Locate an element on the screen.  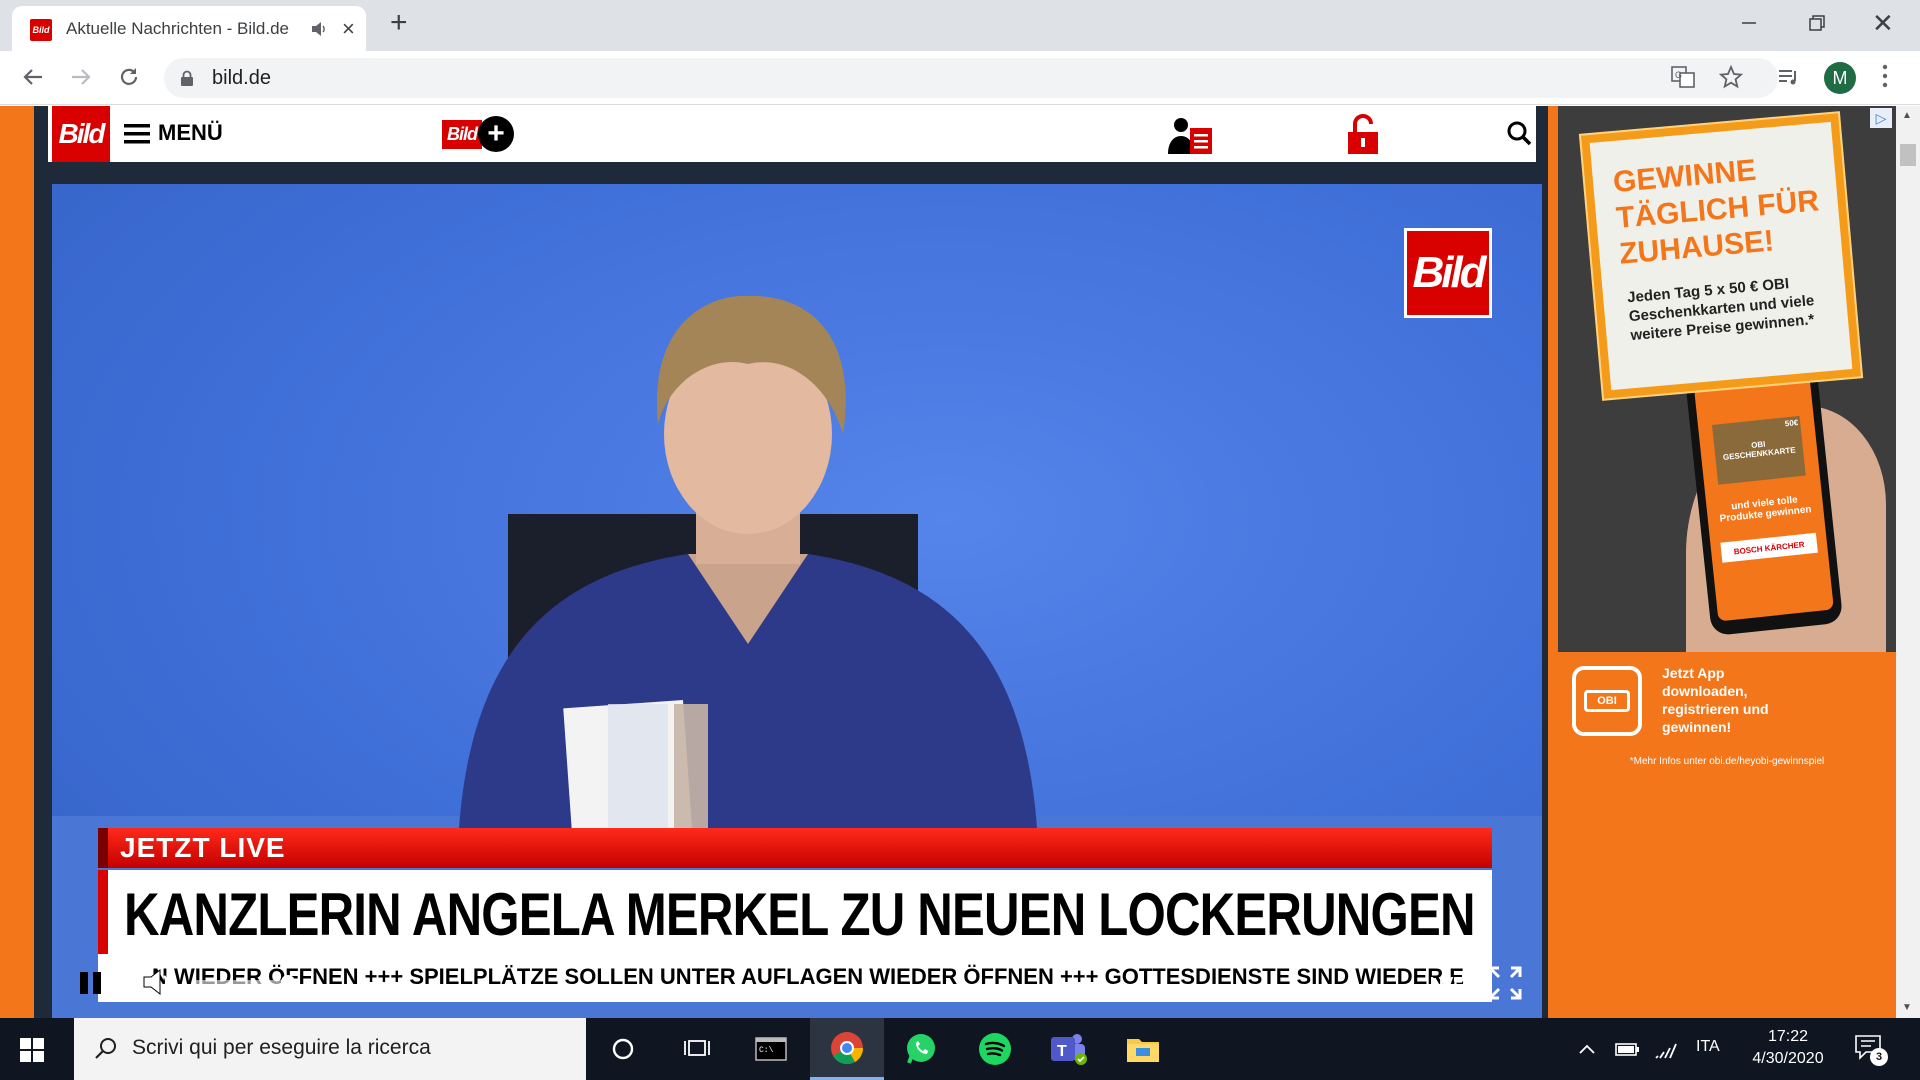
folder-icon is located at coordinates (1143, 1050).